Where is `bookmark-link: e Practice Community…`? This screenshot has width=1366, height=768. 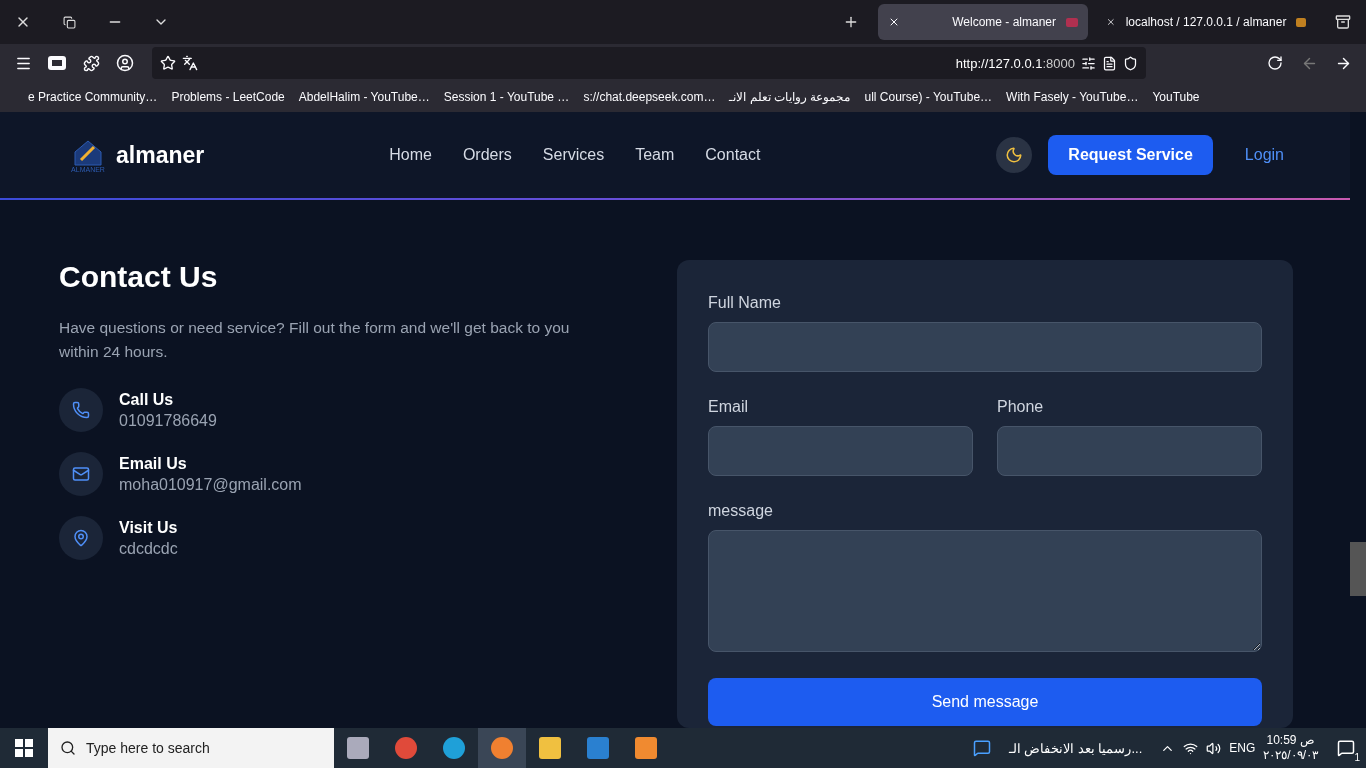
bookmark-link: e Practice Community… is located at coordinates (93, 97).